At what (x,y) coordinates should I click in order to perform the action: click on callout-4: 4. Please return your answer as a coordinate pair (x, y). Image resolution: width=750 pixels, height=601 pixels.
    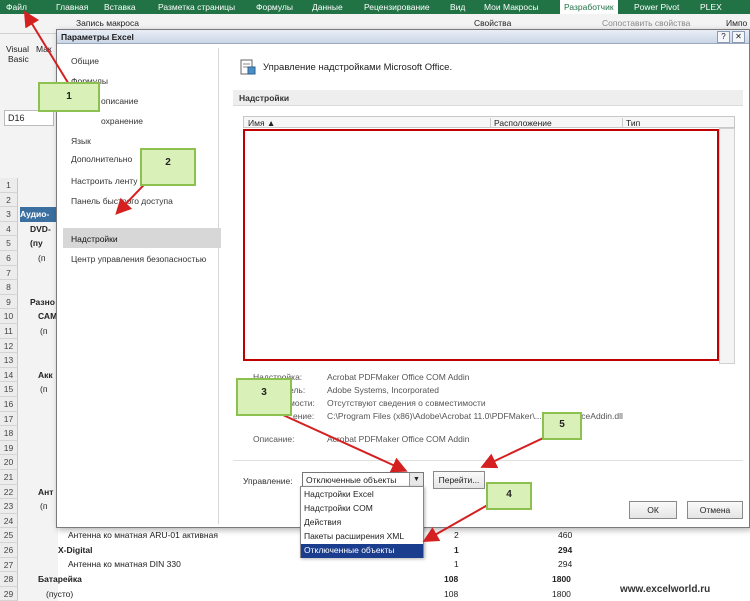
    Looking at the image, I should click on (509, 496).